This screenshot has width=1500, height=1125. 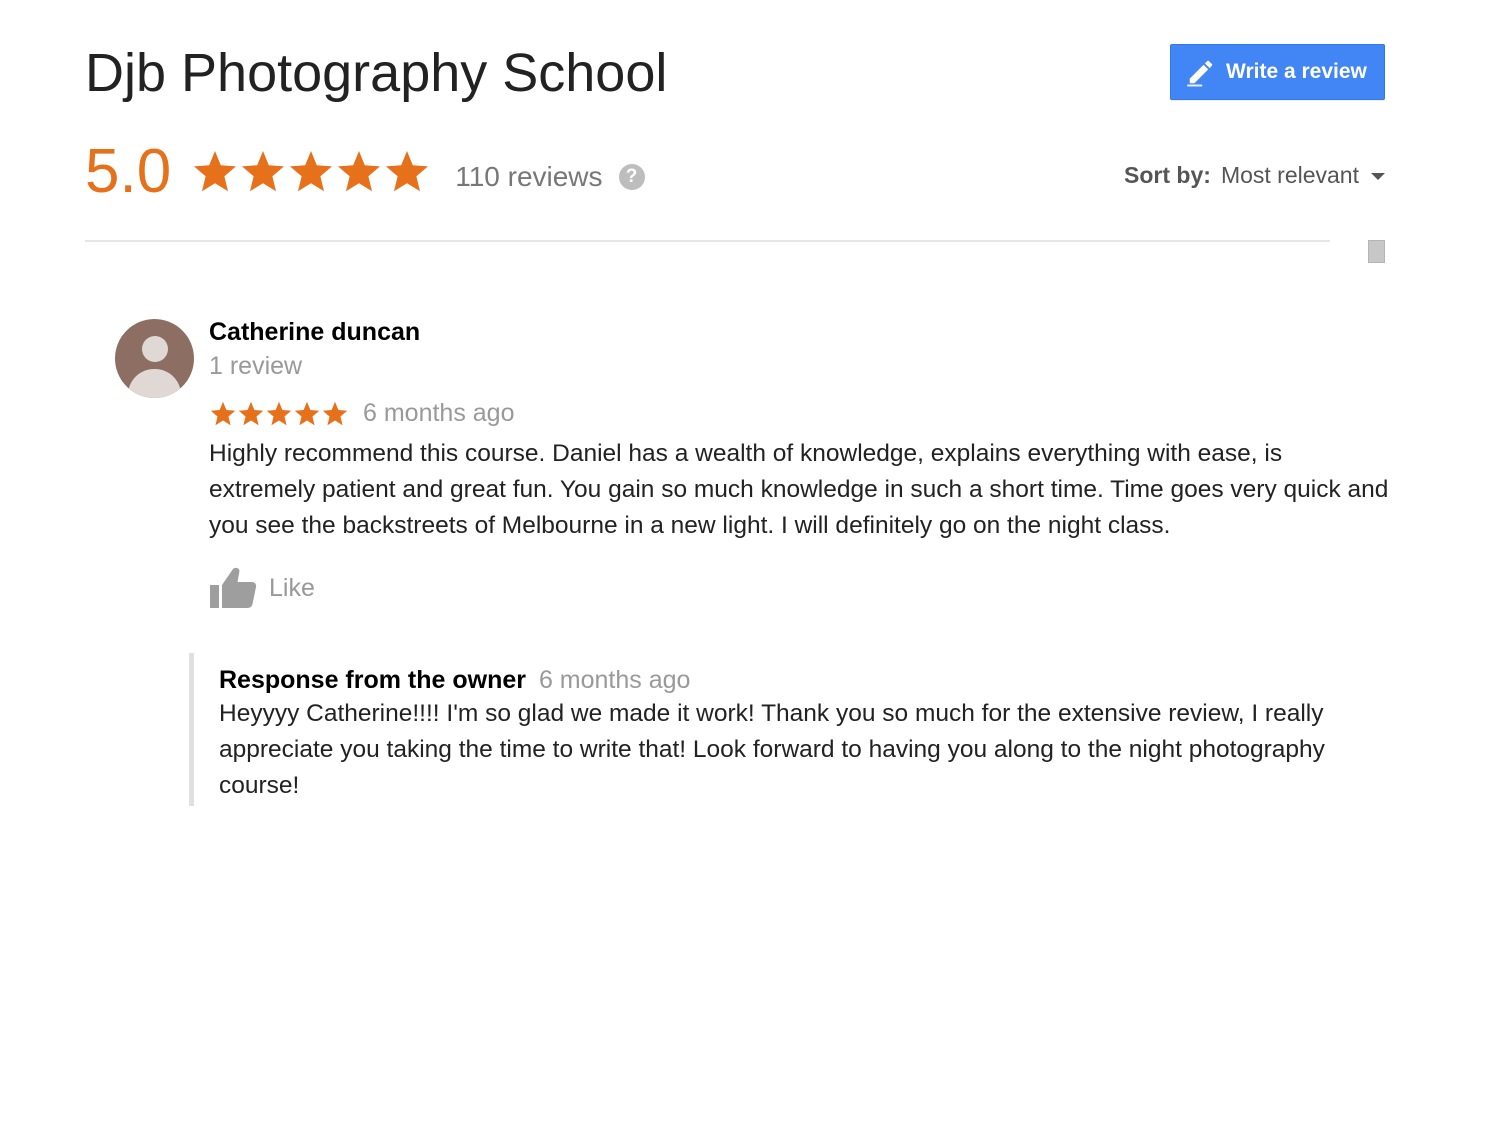 I want to click on rating-summary: 5.0 110 reviews ?, so click(x=365, y=172).